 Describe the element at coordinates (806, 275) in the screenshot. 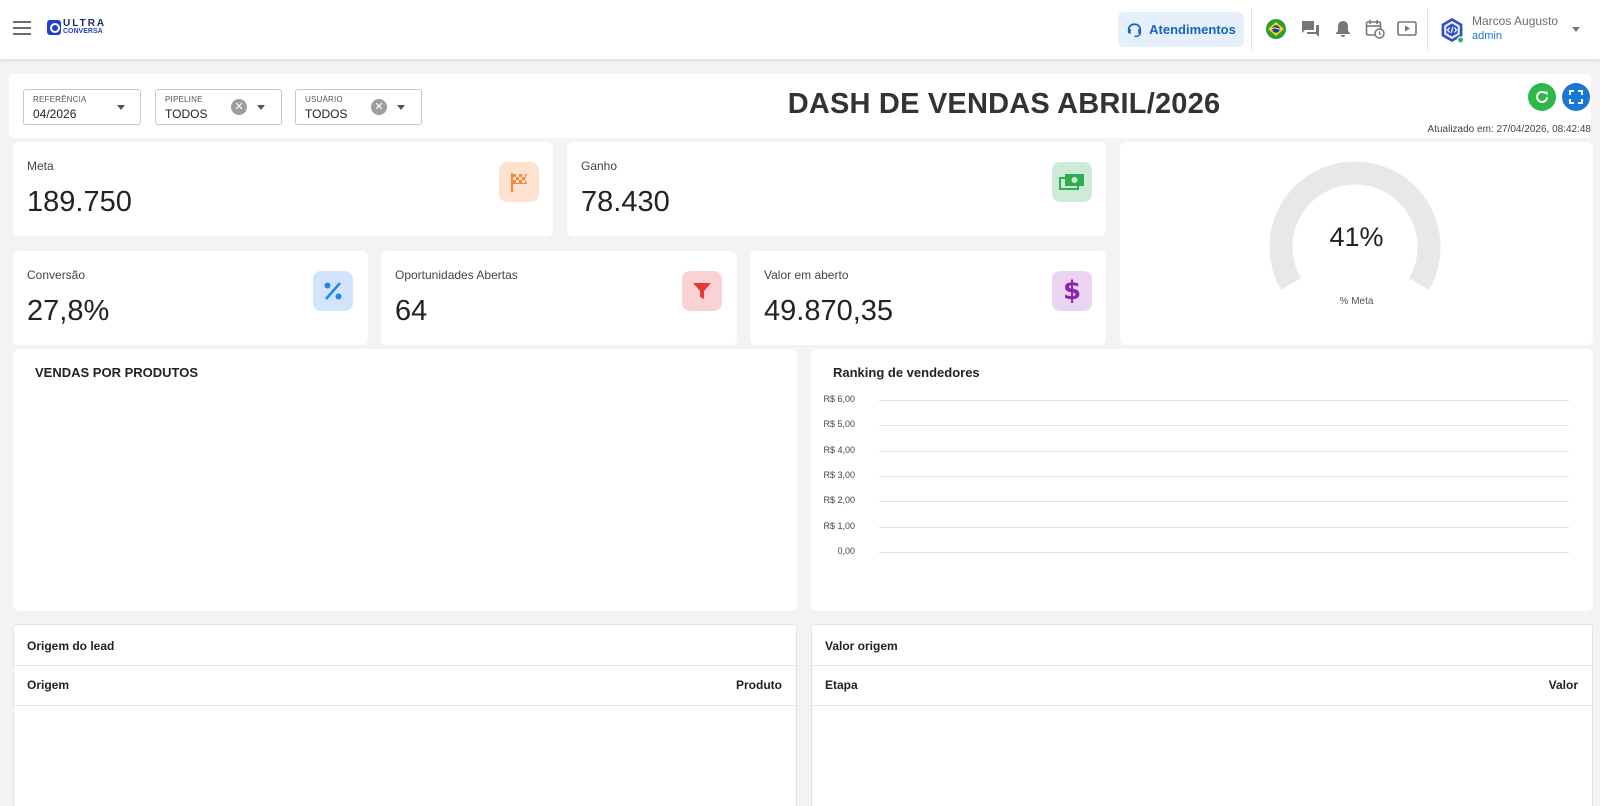

I see `valor-aberto-label: Valor em aberto` at that location.